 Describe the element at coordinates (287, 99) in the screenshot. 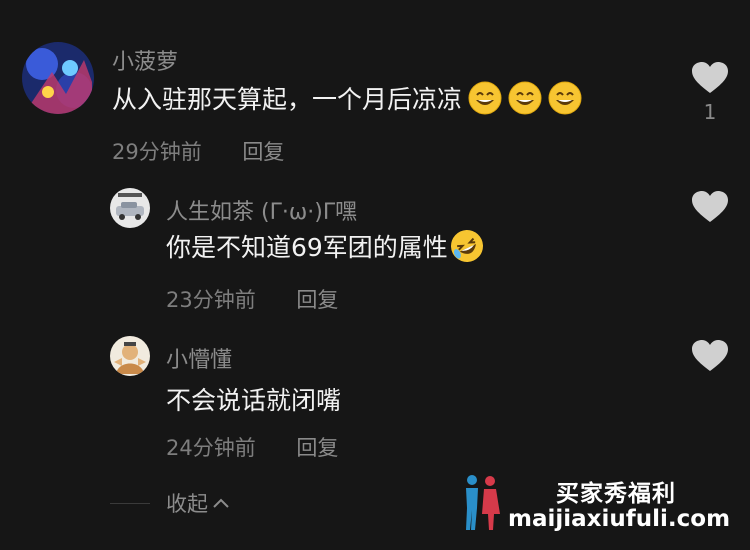

I see `comment-text-content: 从入驻那天算起，一个月后凉凉` at that location.